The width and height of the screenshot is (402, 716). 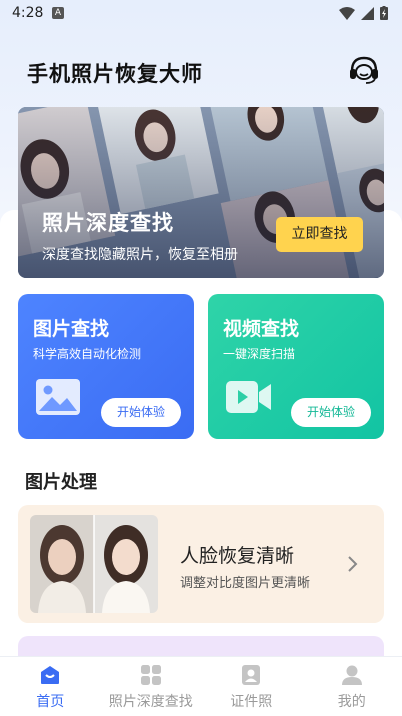 I want to click on tab-home: 首页, so click(x=50, y=686).